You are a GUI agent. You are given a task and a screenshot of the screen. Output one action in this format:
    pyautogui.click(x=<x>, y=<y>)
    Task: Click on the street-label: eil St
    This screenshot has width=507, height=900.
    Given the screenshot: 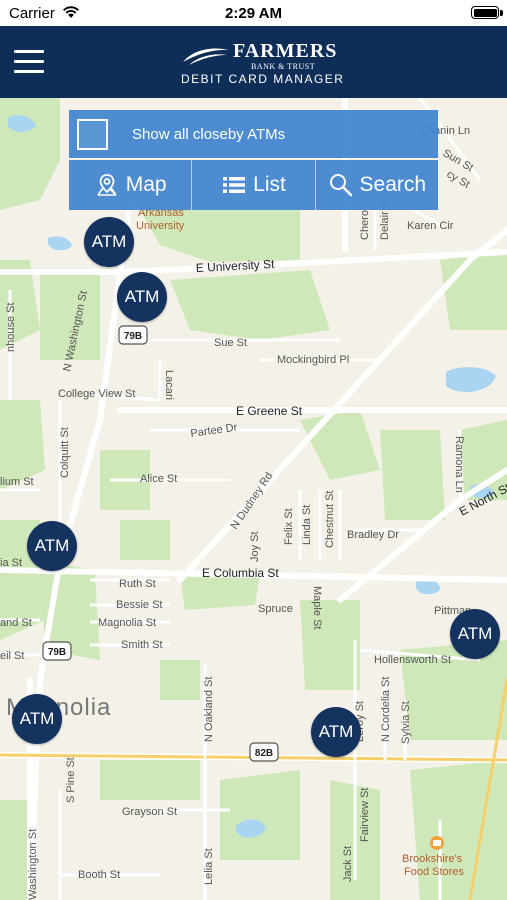 What is the action you would take?
    pyautogui.click(x=12, y=656)
    